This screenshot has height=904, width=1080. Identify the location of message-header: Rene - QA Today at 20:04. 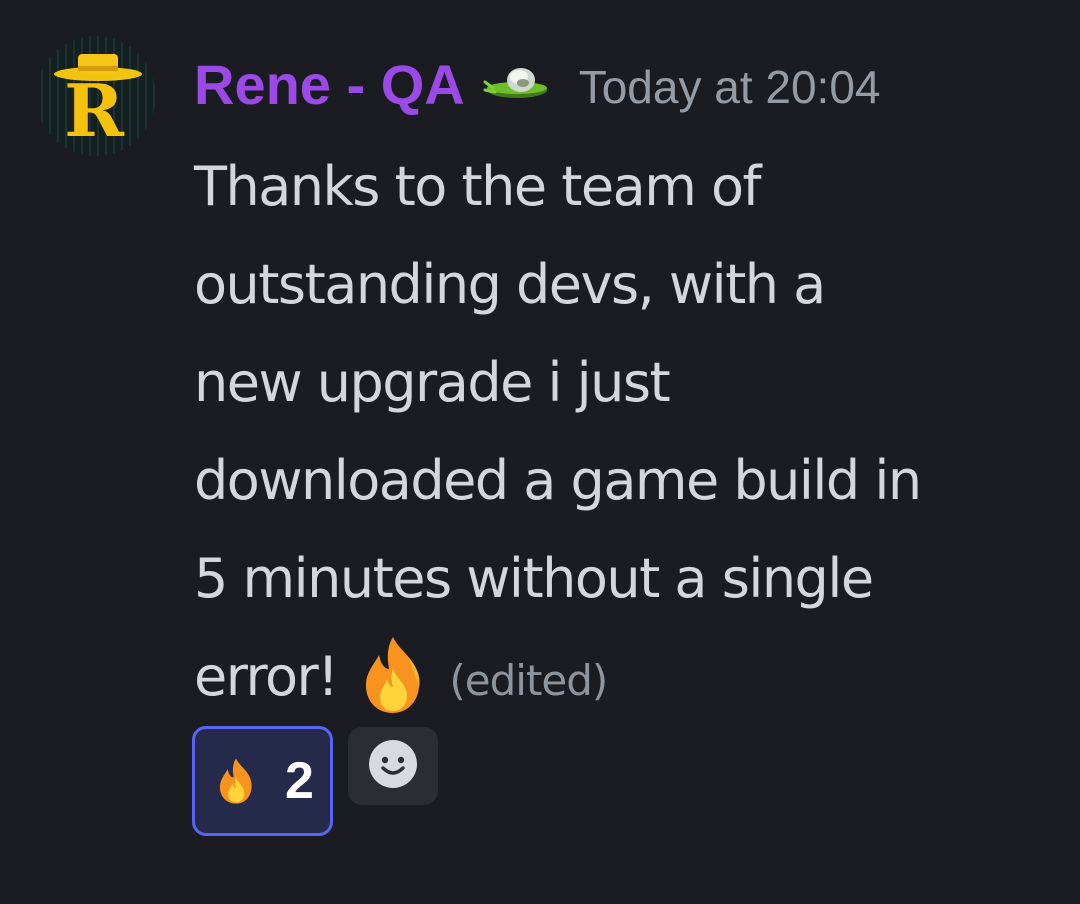
(537, 84).